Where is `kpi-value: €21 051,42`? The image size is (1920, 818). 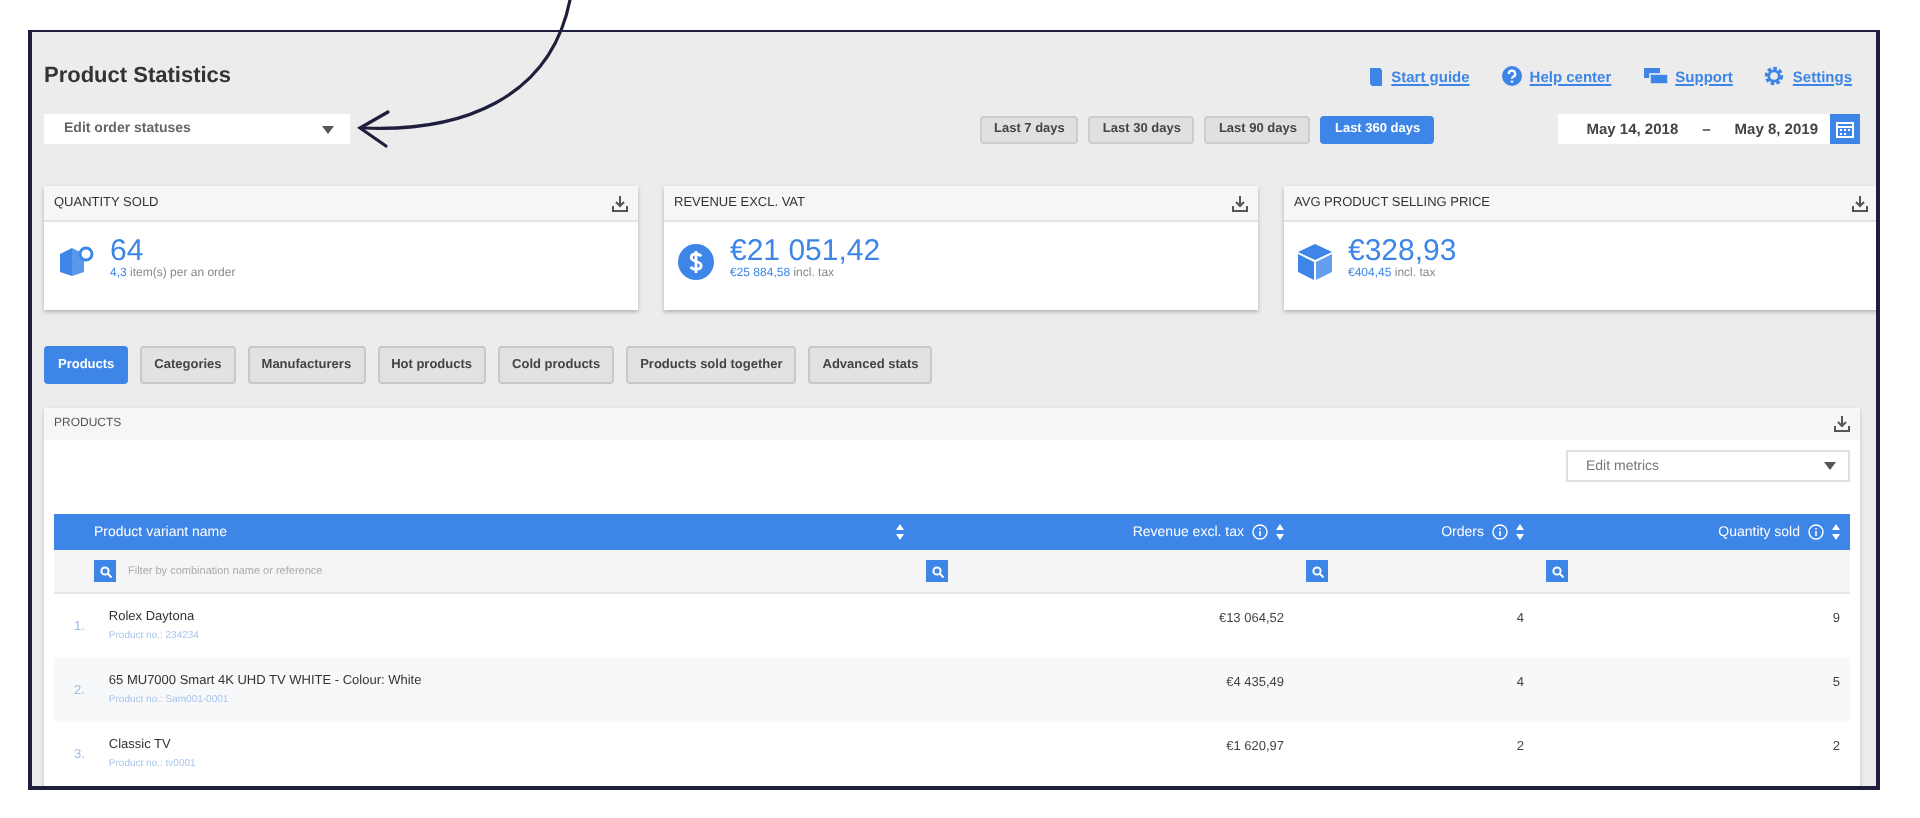
kpi-value: €21 051,42 is located at coordinates (805, 251).